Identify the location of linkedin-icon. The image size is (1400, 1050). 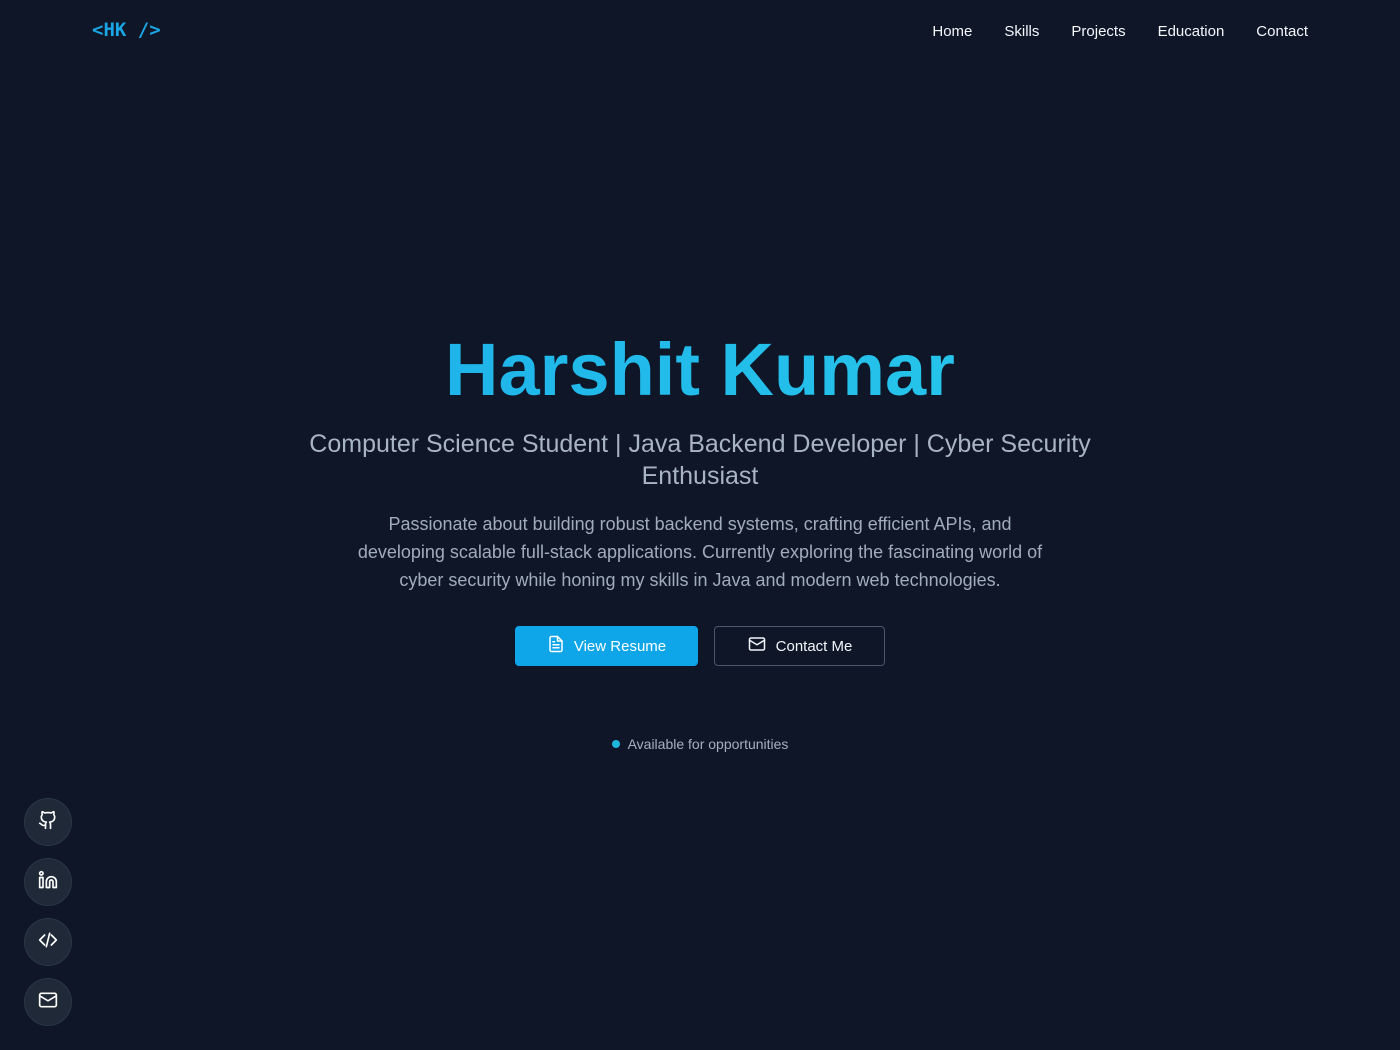
(48, 882).